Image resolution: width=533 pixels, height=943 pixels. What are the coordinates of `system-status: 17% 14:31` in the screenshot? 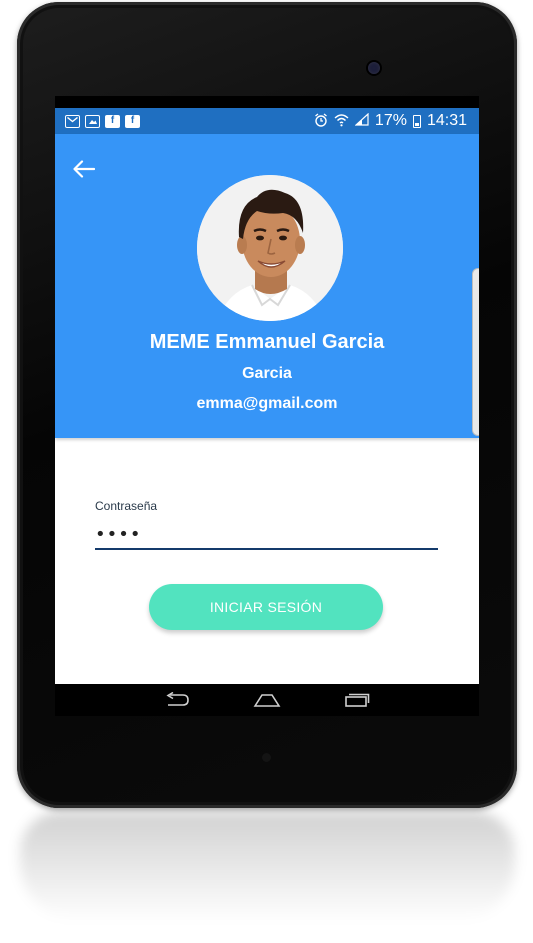 It's located at (390, 121).